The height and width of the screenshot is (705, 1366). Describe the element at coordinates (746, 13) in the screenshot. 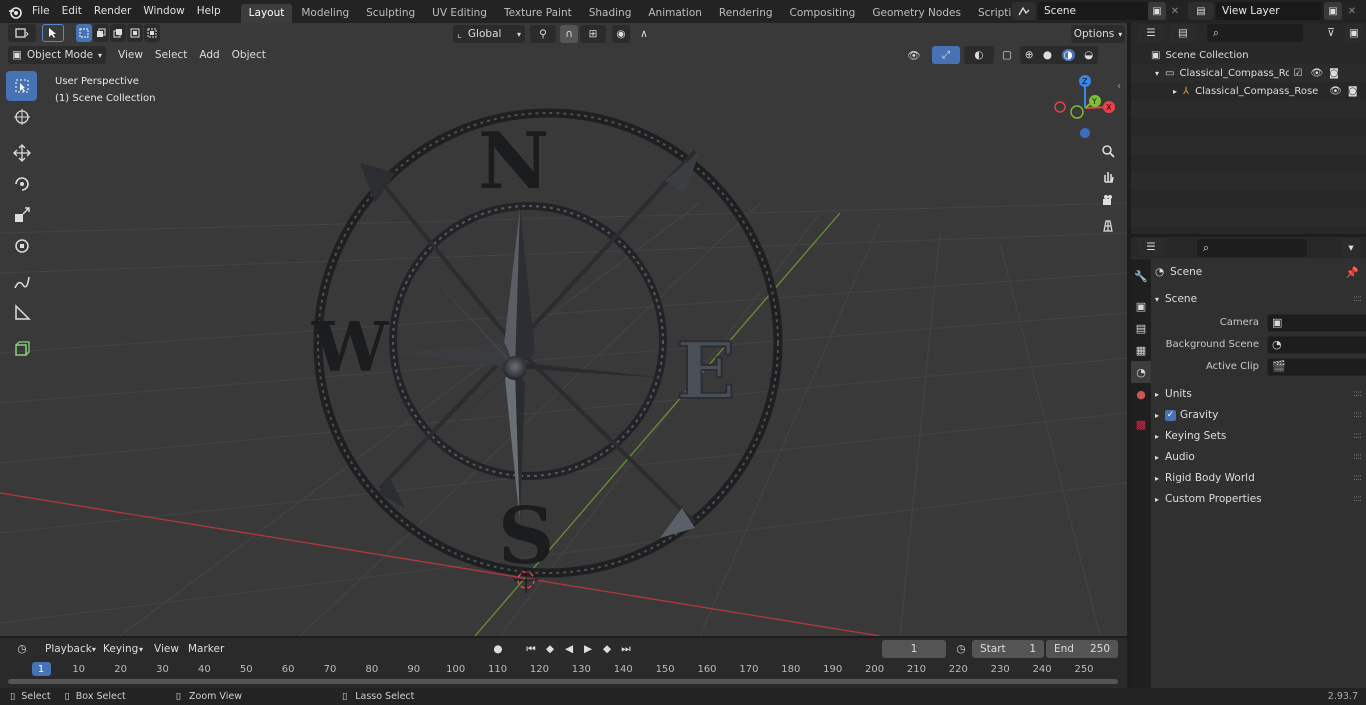

I see `tab-rendering: Rendering` at that location.